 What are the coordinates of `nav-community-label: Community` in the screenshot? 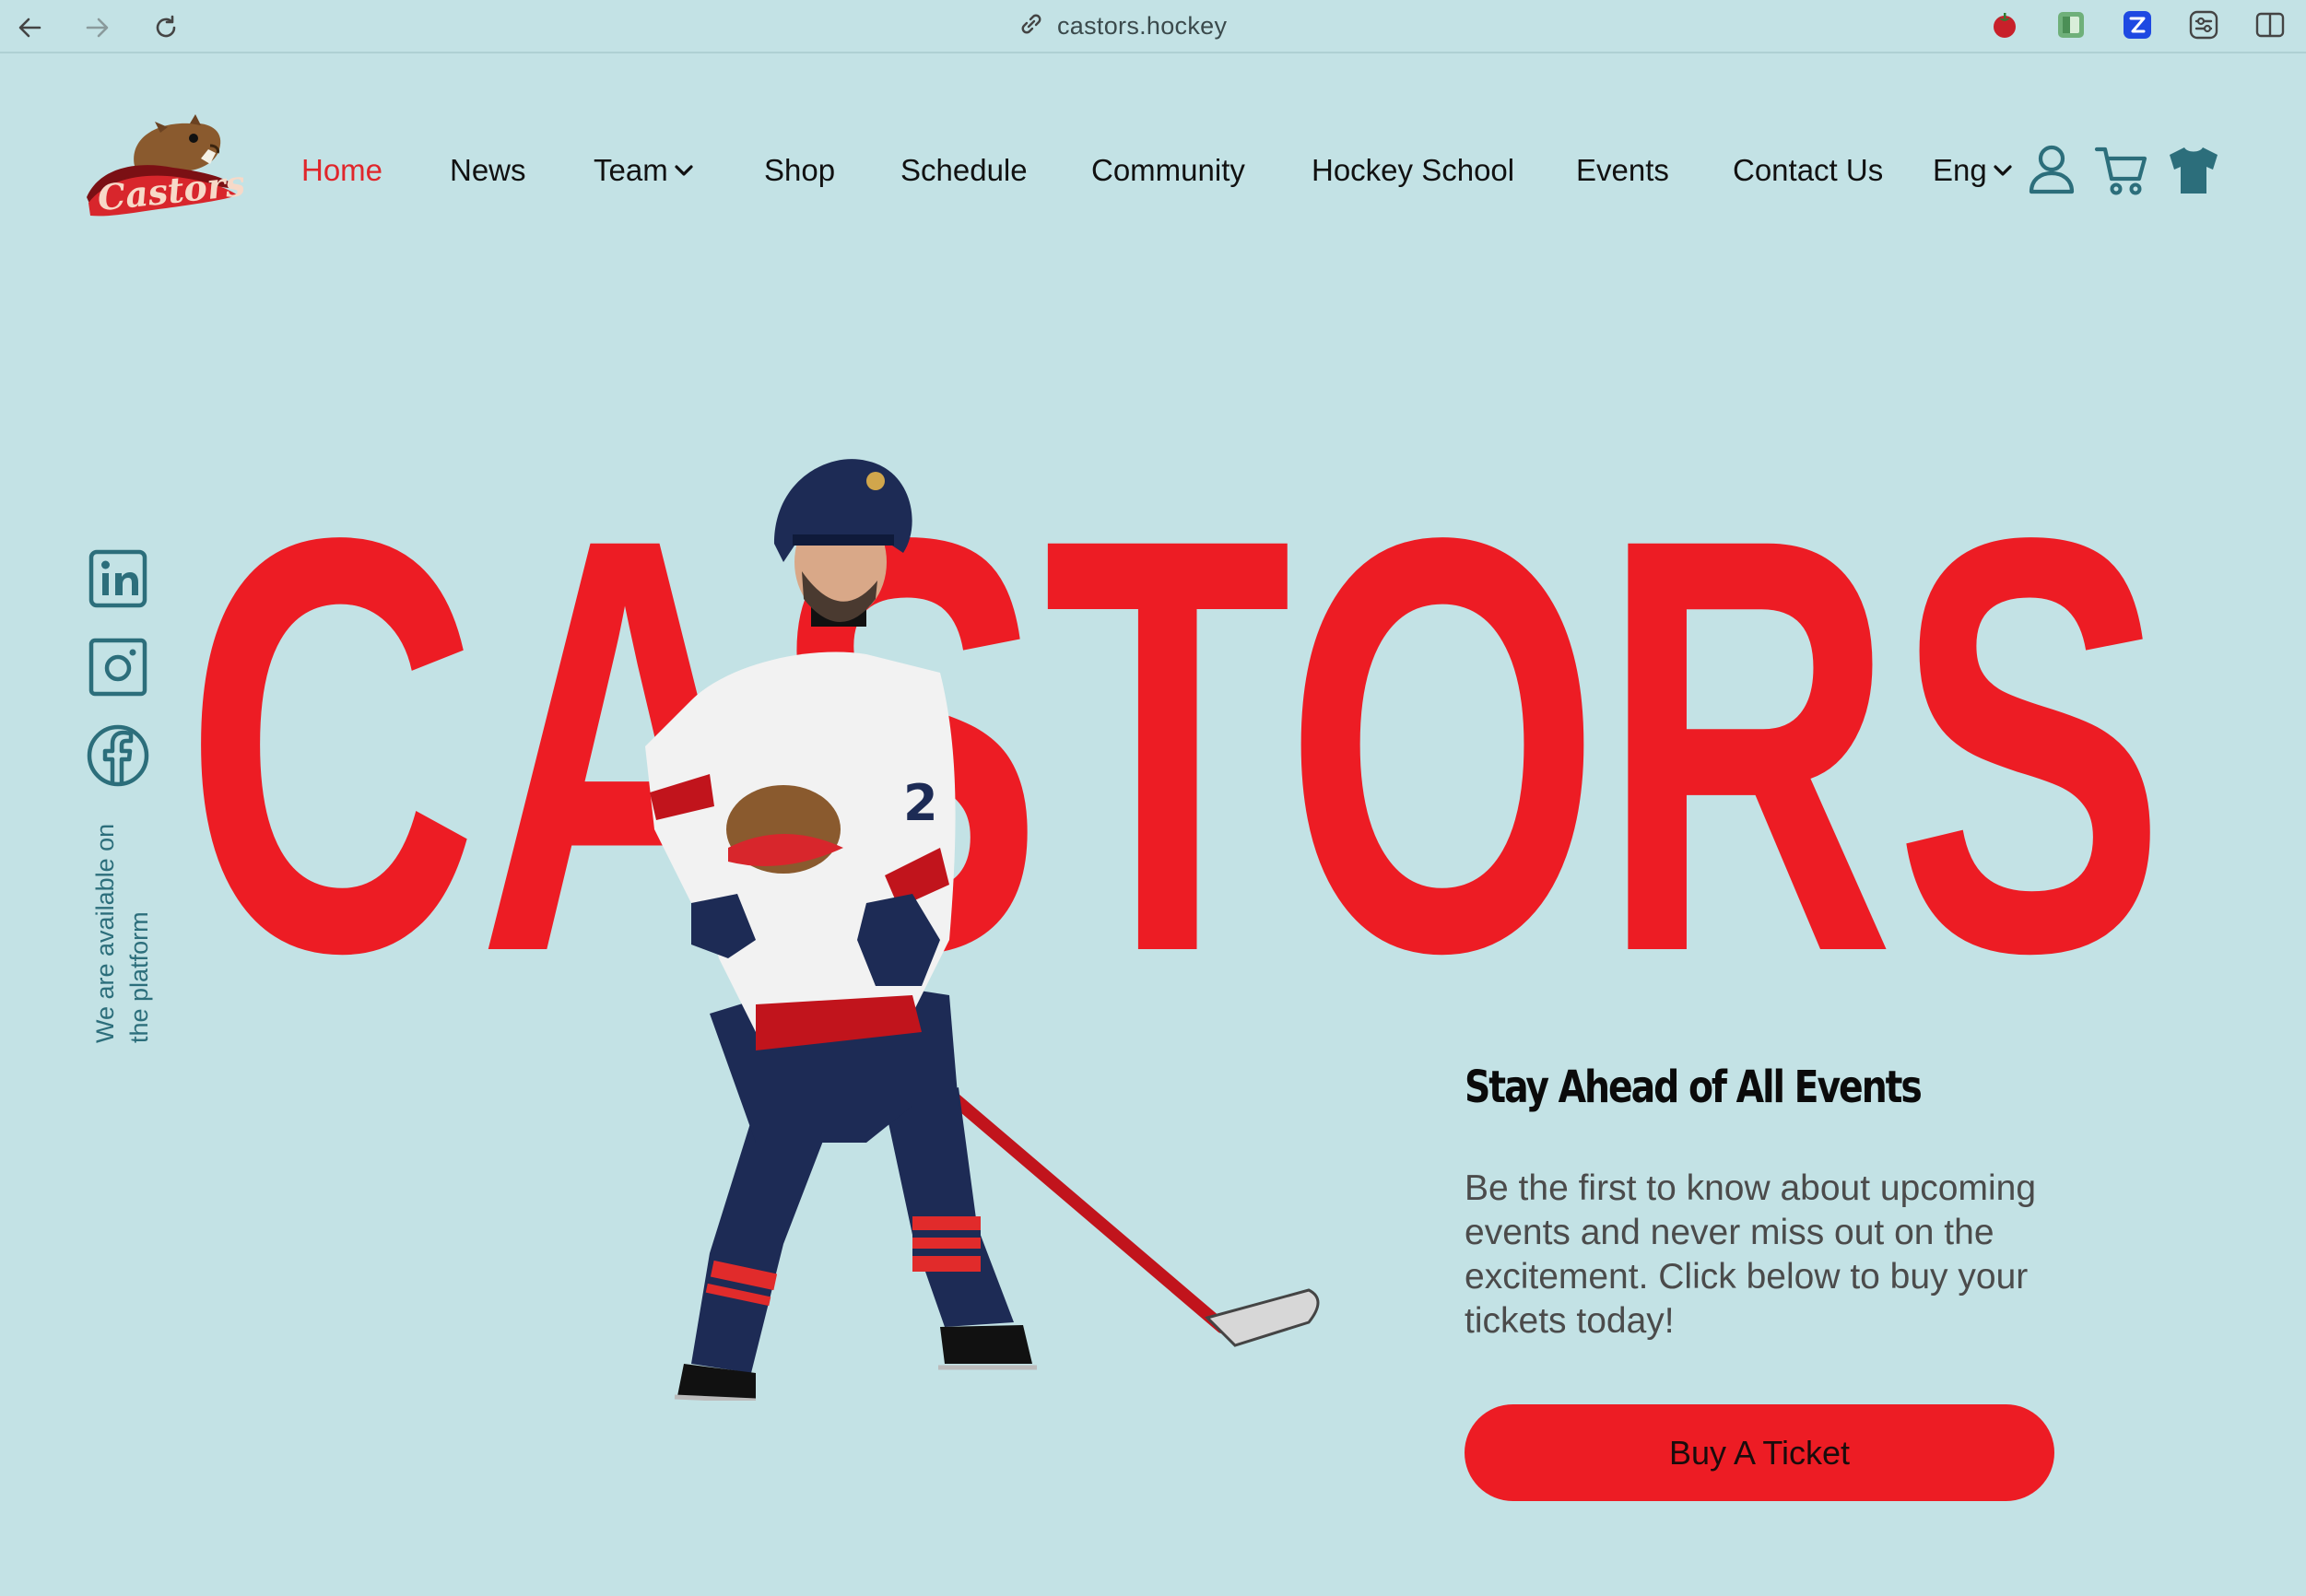 It's located at (1168, 170).